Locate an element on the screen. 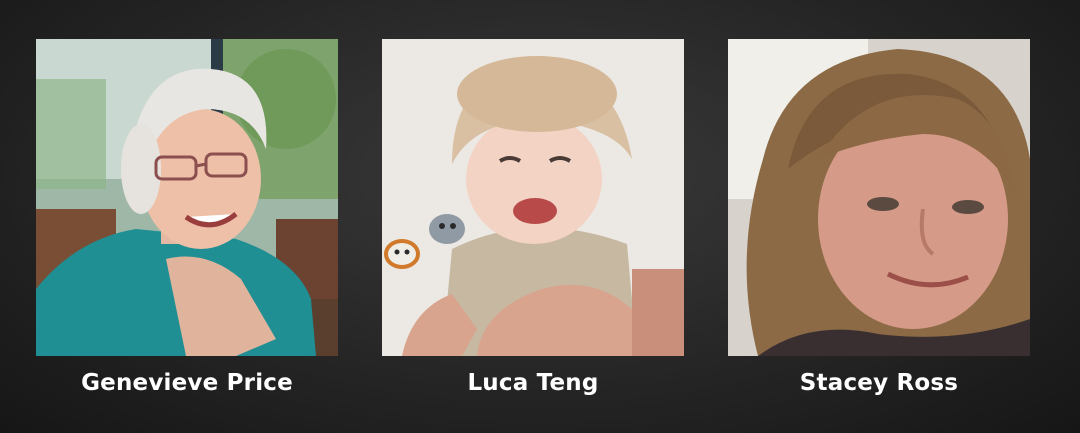 The image size is (1080, 433). person-name: Luca Teng is located at coordinates (533, 383).